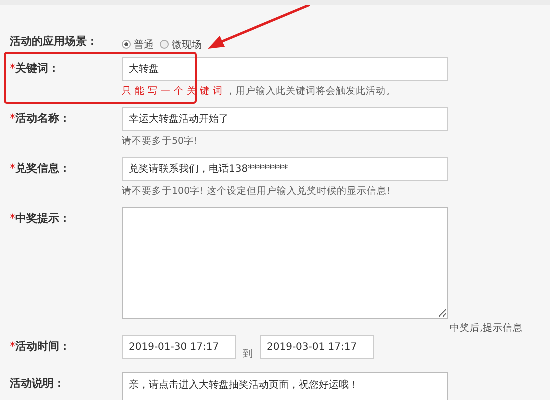 The width and height of the screenshot is (550, 400). Describe the element at coordinates (138, 44) in the screenshot. I see `radio-option: 普通` at that location.